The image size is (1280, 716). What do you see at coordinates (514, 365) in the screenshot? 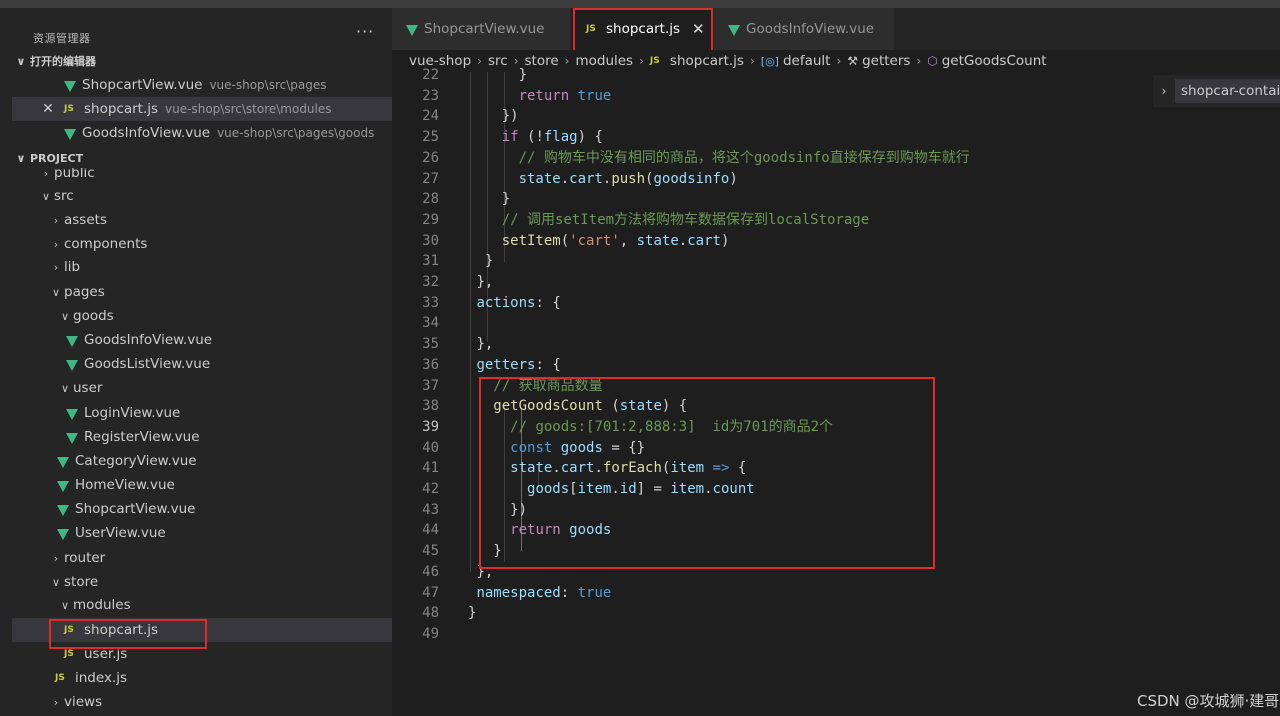
I see `code-line: getters: {` at bounding box center [514, 365].